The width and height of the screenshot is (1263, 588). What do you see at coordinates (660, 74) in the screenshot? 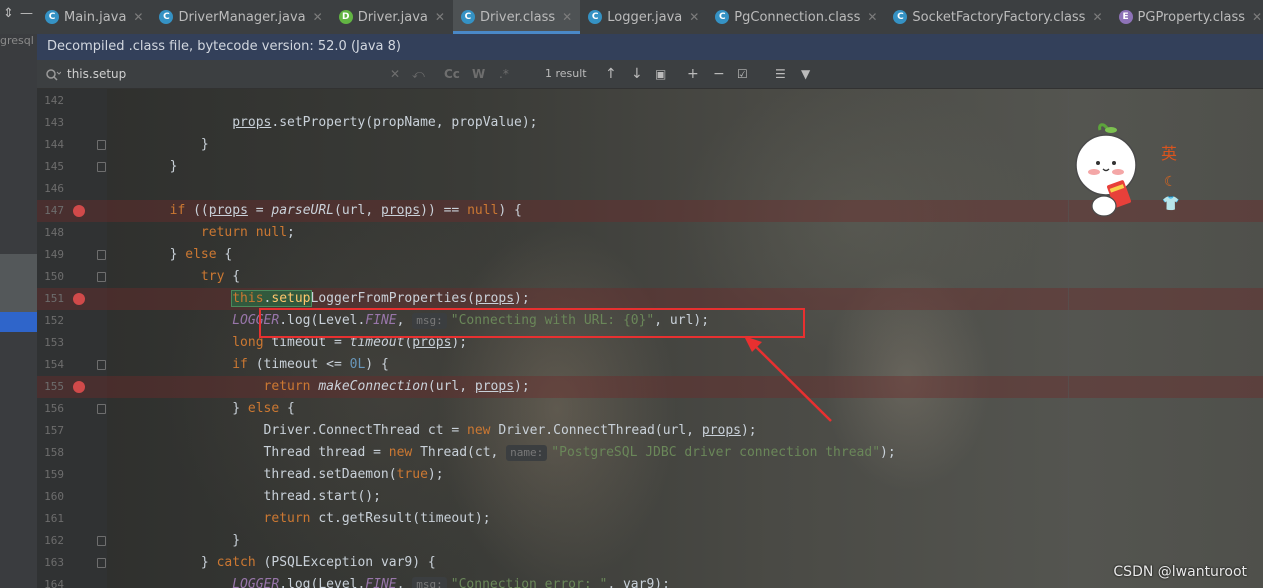
I see `select-all-occurrences-icon: ▣` at bounding box center [660, 74].